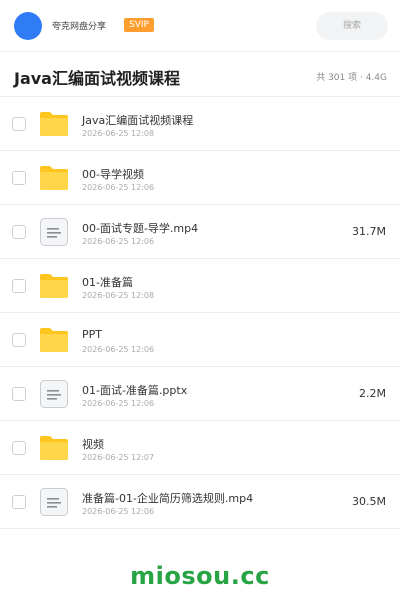  I want to click on file-name: 00-面试专题-导学.mp4, so click(140, 228).